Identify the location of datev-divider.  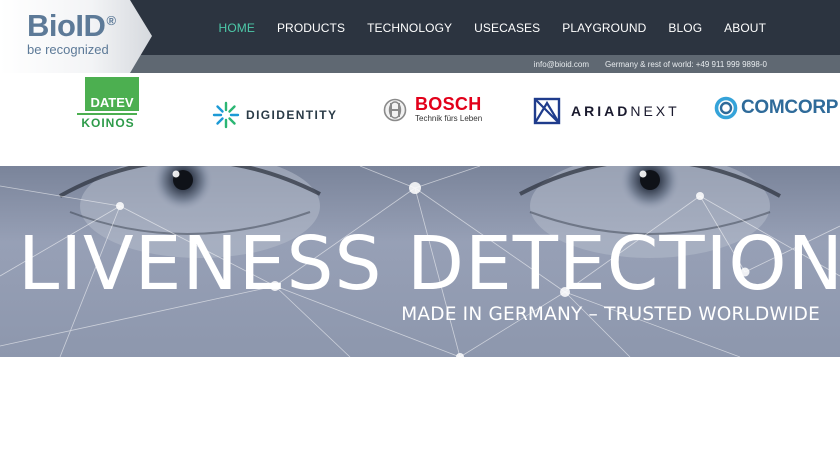
(107, 114).